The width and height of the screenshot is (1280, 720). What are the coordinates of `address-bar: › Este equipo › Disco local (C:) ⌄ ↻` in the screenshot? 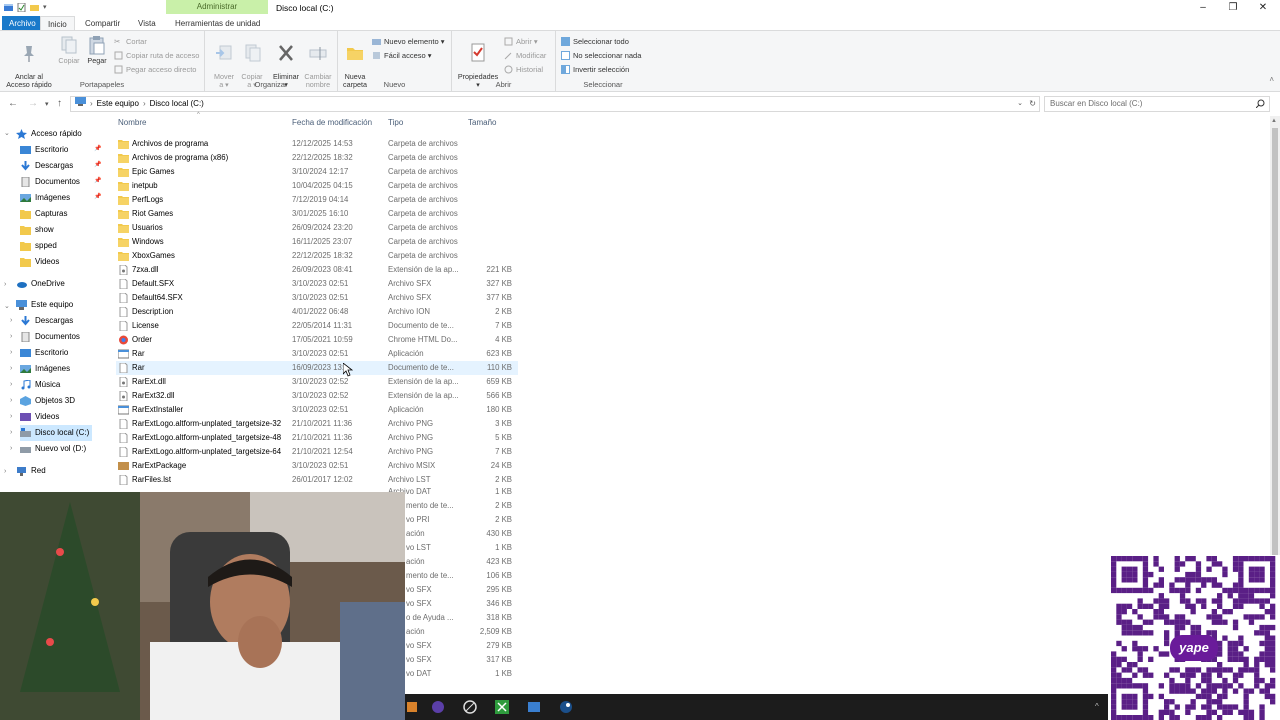 It's located at (555, 104).